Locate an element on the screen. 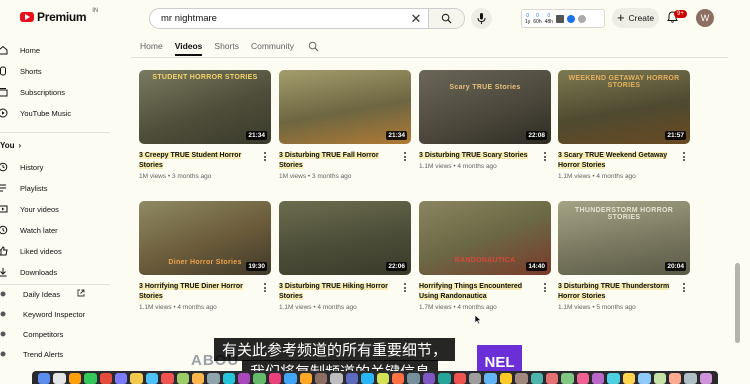 The image size is (750, 384). sidebar-item-watch-later: Watch later is located at coordinates (29, 230).